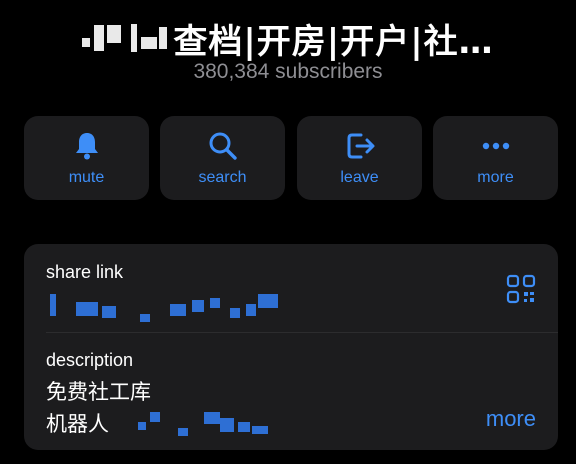 This screenshot has width=576, height=464. What do you see at coordinates (359, 177) in the screenshot?
I see `leave-label: leave` at bounding box center [359, 177].